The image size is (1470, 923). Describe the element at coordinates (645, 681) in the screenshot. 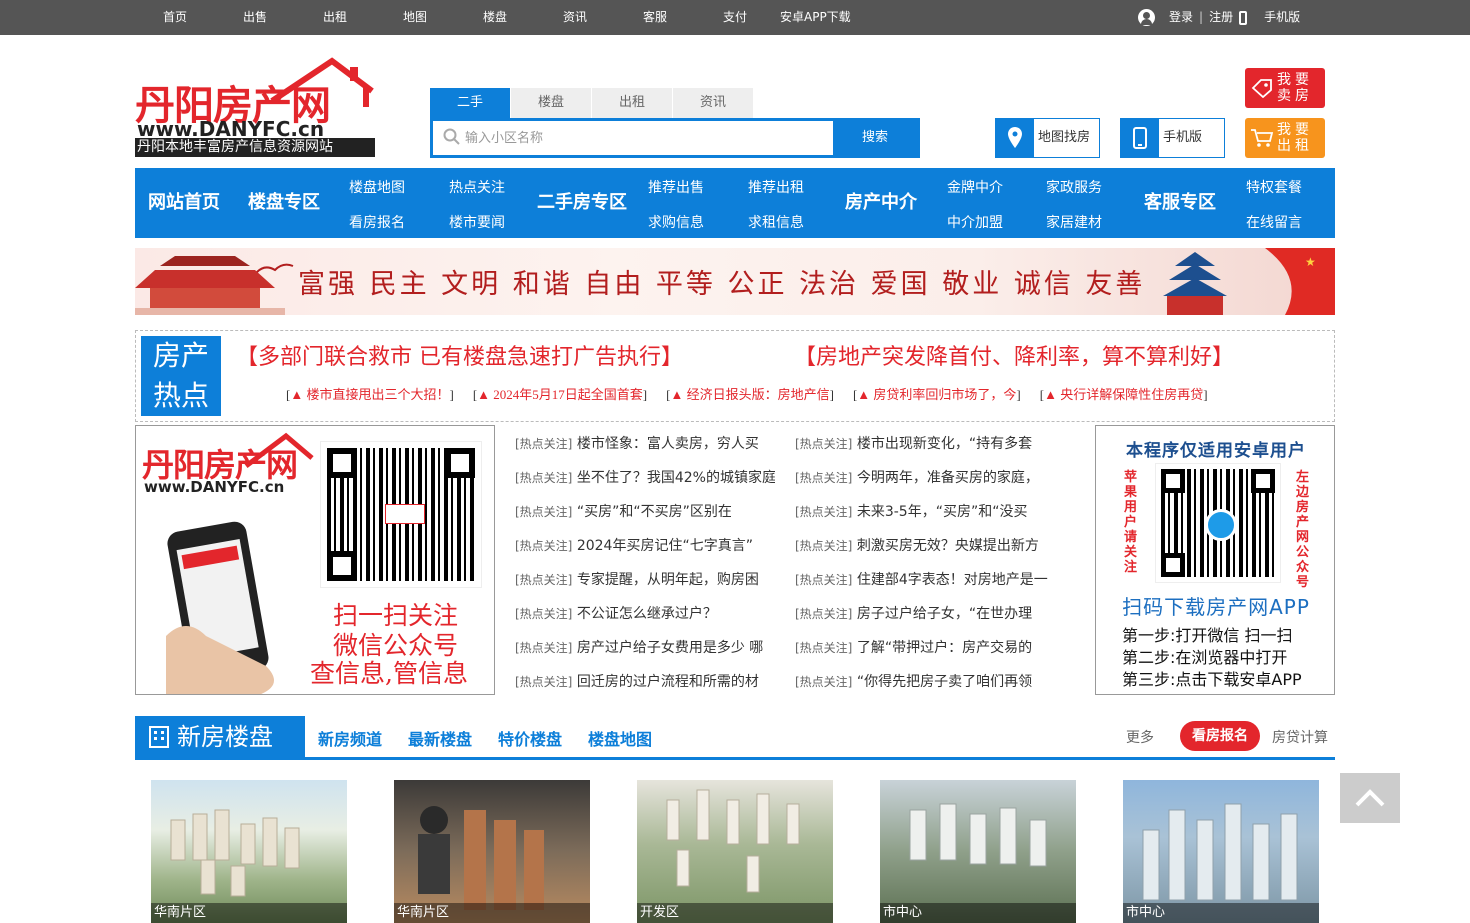

I see `news-item: [热点关注] 回迁房的过户流程和所需的材` at that location.